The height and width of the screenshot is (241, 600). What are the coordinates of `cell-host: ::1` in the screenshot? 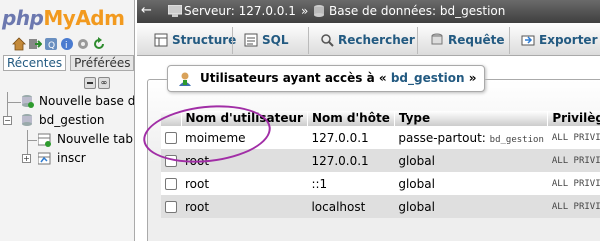 It's located at (351, 183).